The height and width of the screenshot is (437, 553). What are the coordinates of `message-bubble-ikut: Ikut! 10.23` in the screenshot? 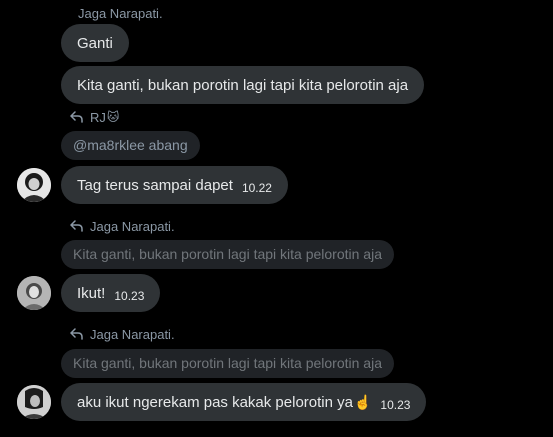 It's located at (111, 293).